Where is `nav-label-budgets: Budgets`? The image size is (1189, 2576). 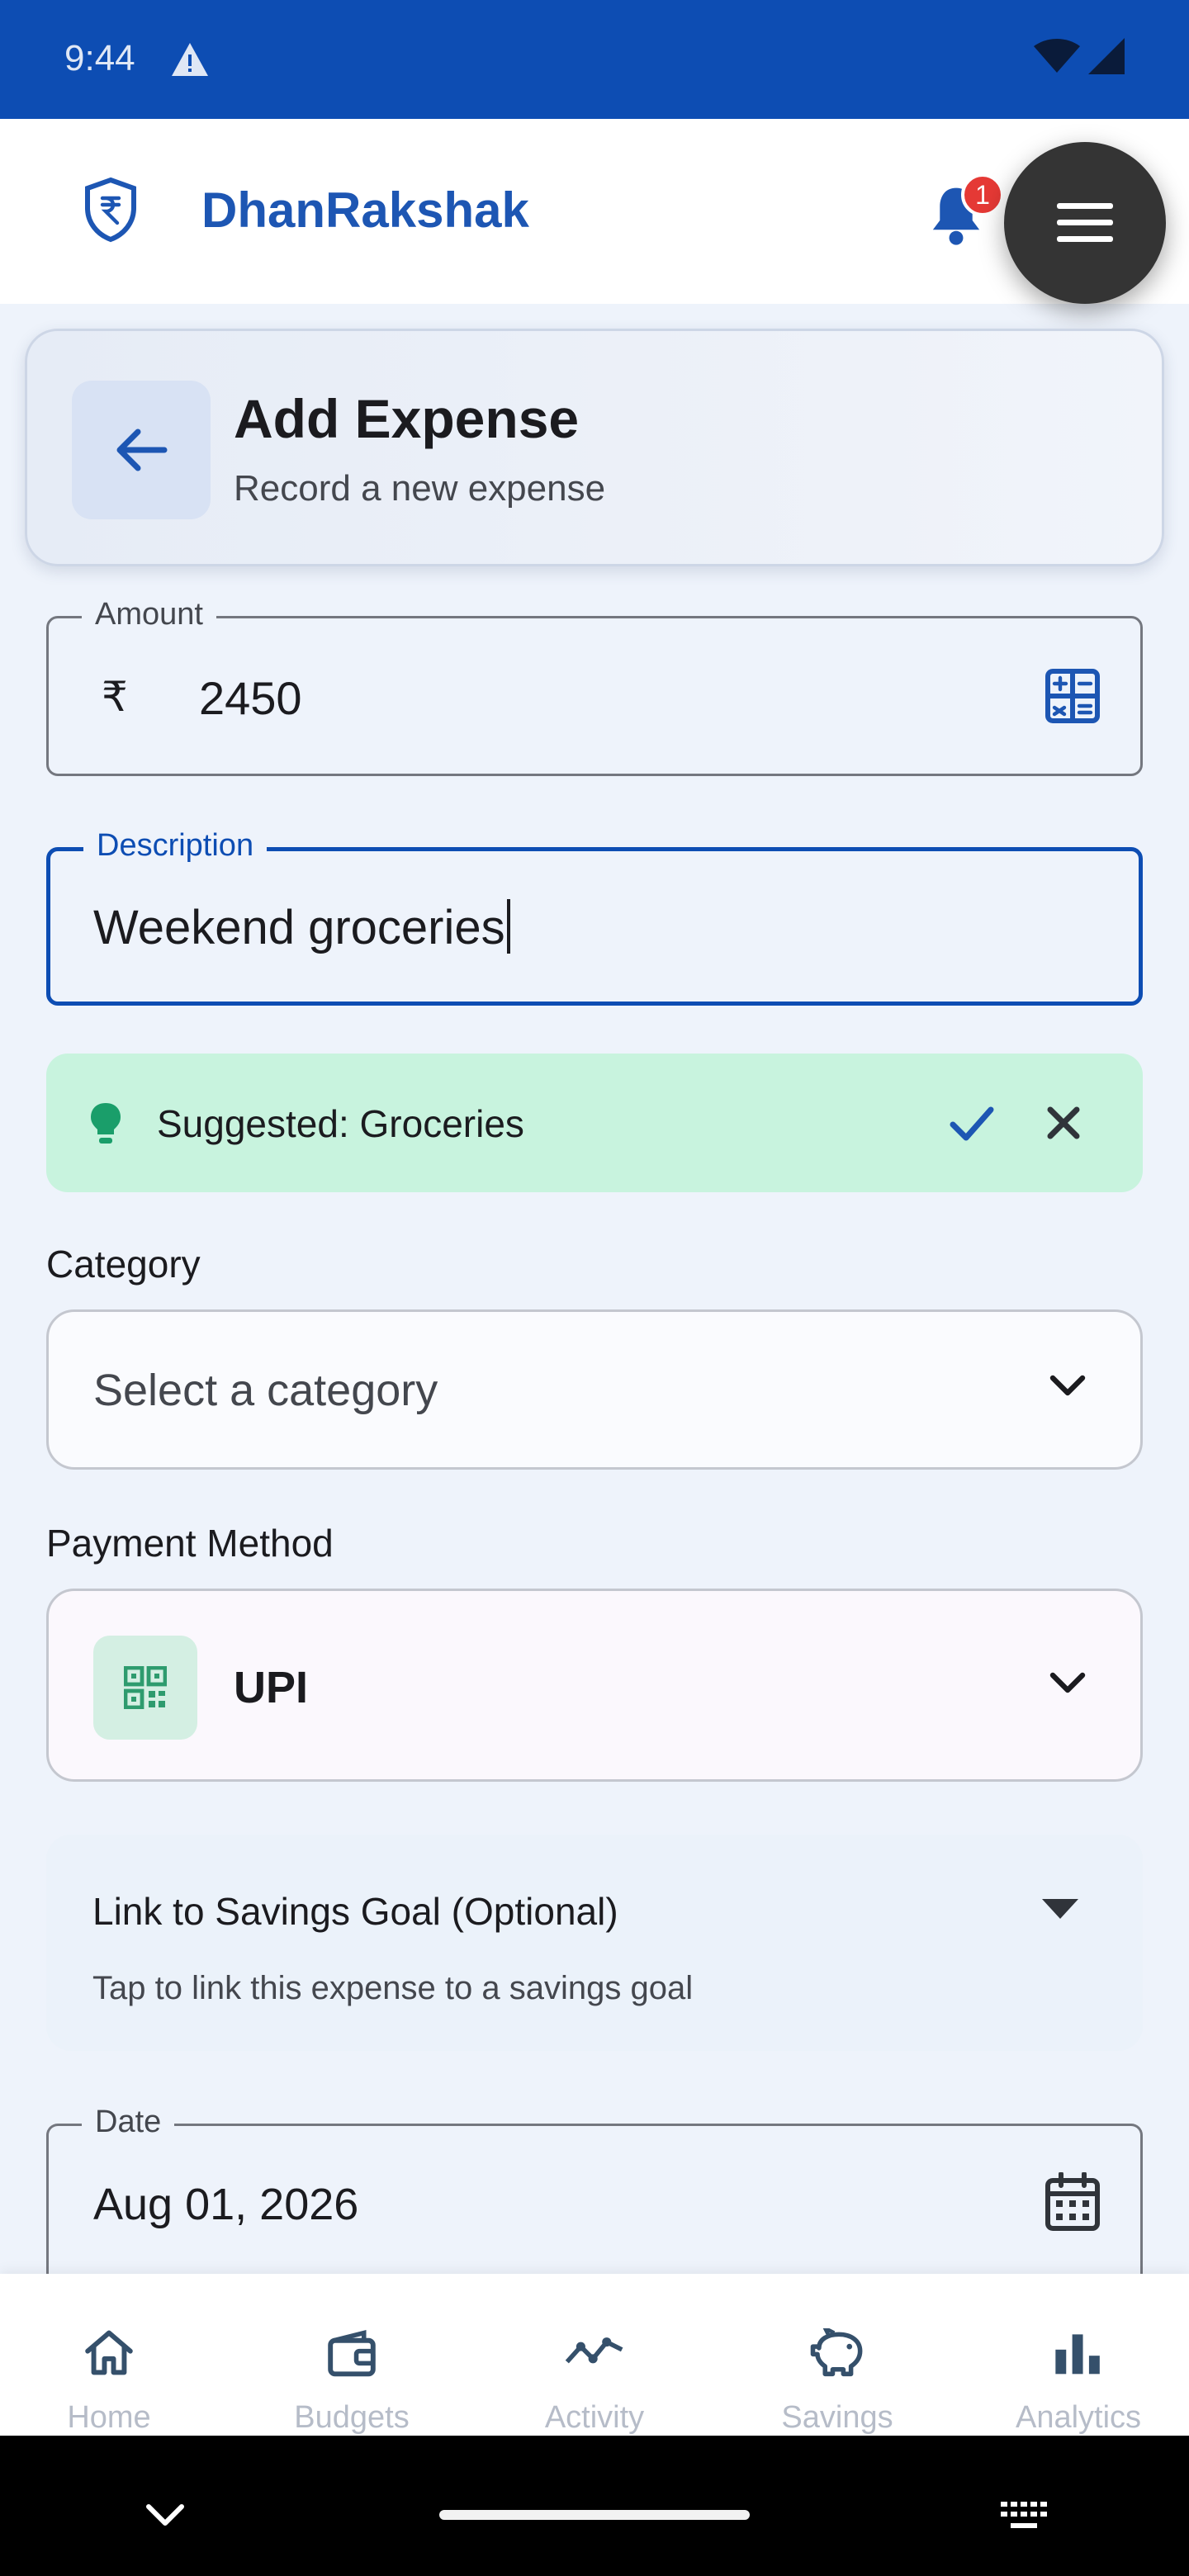
nav-label-budgets: Budgets is located at coordinates (352, 2417).